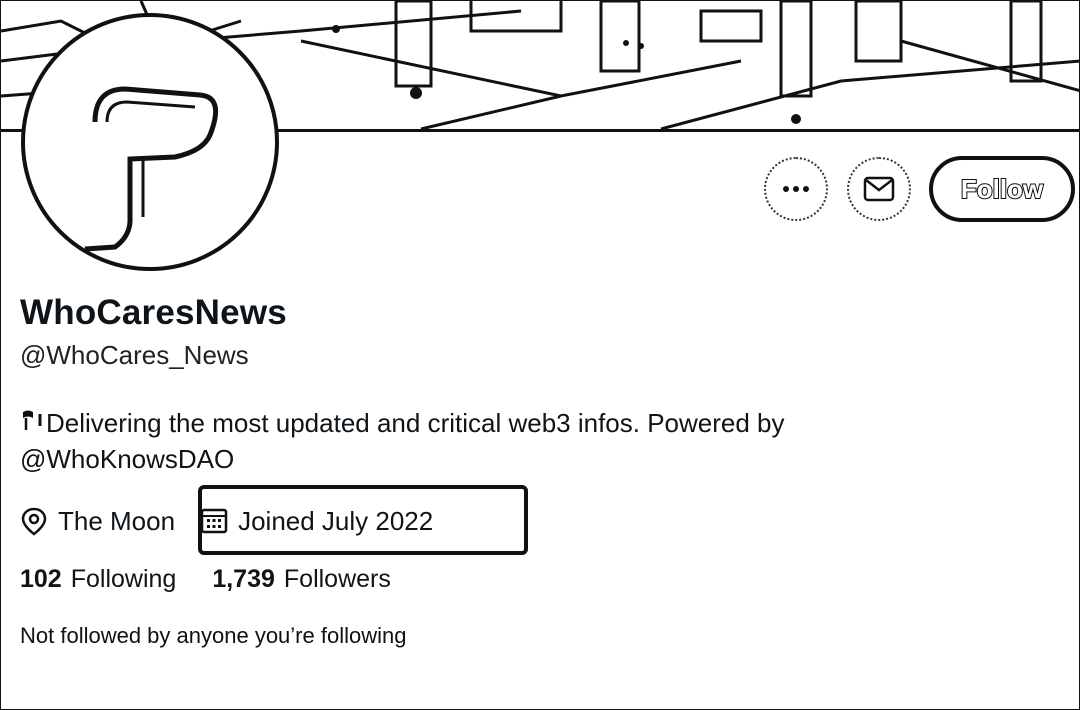 The width and height of the screenshot is (1080, 710). What do you see at coordinates (34, 521) in the screenshot?
I see `location-pin-icon` at bounding box center [34, 521].